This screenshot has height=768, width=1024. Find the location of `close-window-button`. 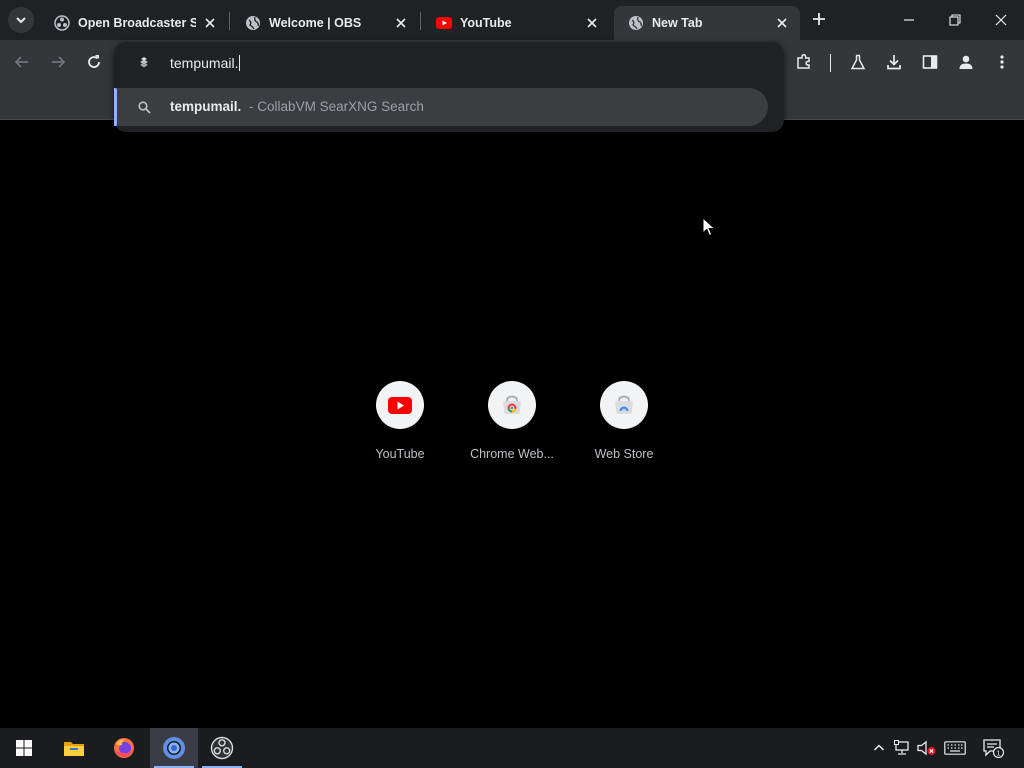

close-window-button is located at coordinates (1001, 20).